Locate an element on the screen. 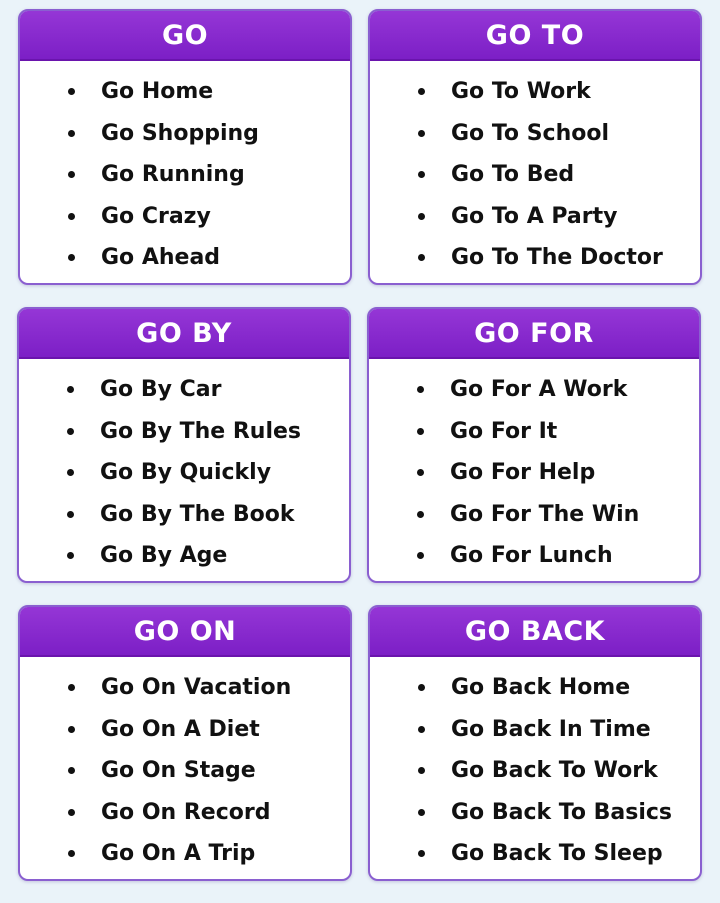  phrase-text: Go Back To Basics is located at coordinates (562, 812).